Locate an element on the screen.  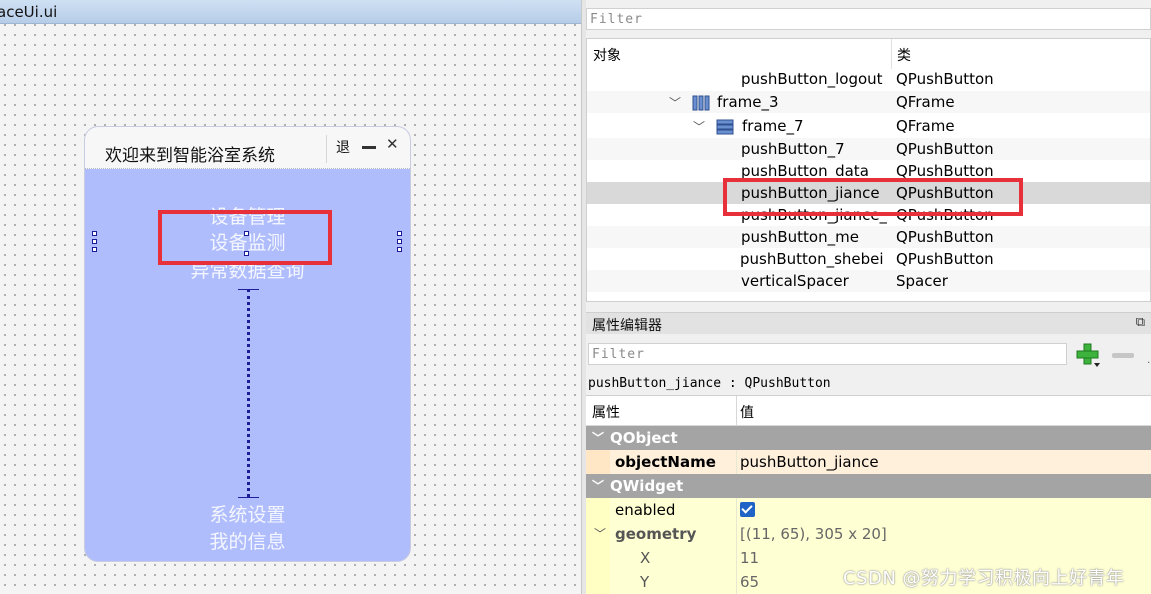
add-property-icon is located at coordinates (1088, 355).